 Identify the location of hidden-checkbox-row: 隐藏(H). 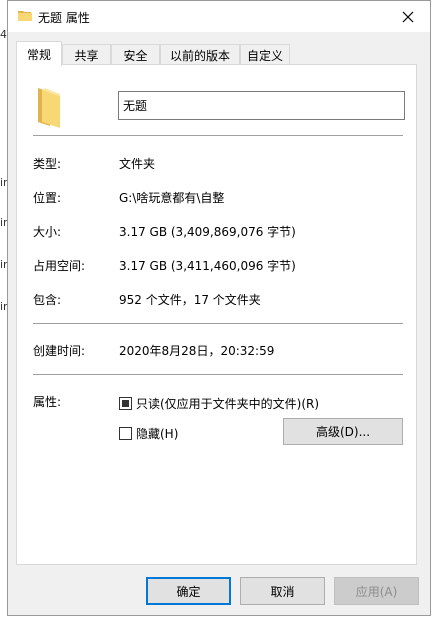
(148, 433).